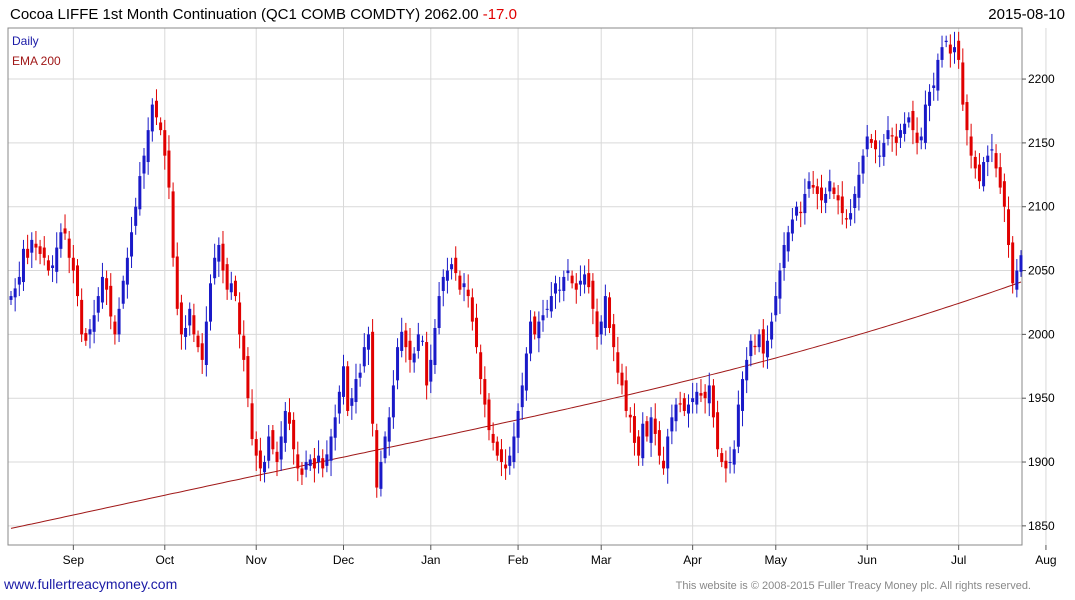  I want to click on y-tick-label: 1900, so click(1041, 462).